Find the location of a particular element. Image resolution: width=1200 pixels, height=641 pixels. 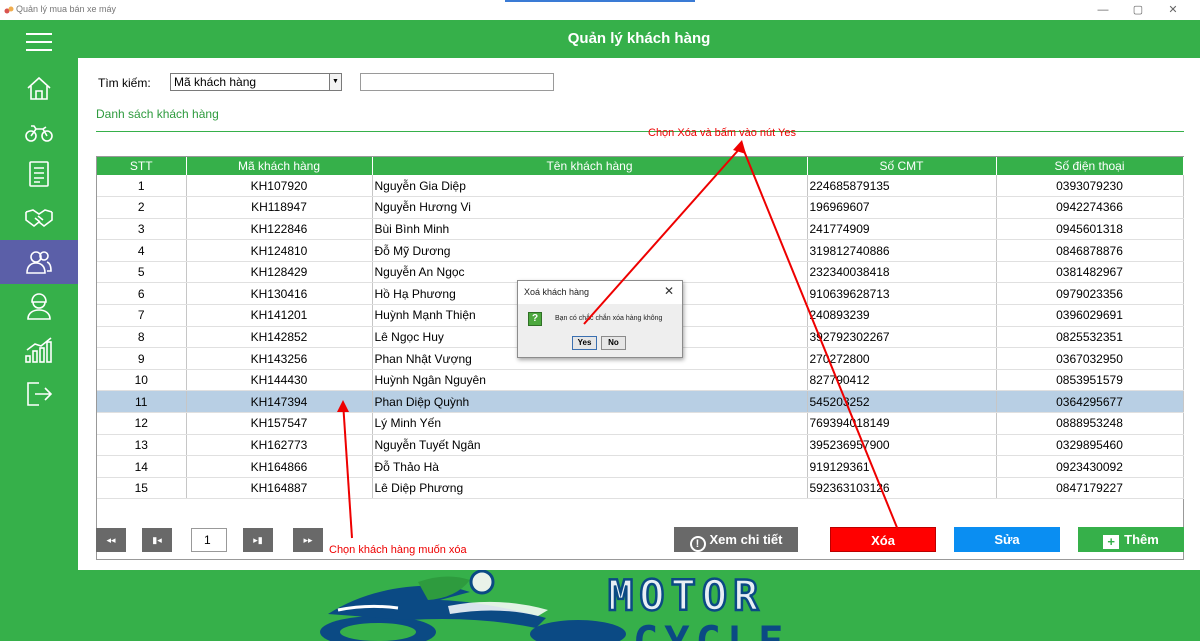

sidebar-menu-toggle is located at coordinates (39, 42).